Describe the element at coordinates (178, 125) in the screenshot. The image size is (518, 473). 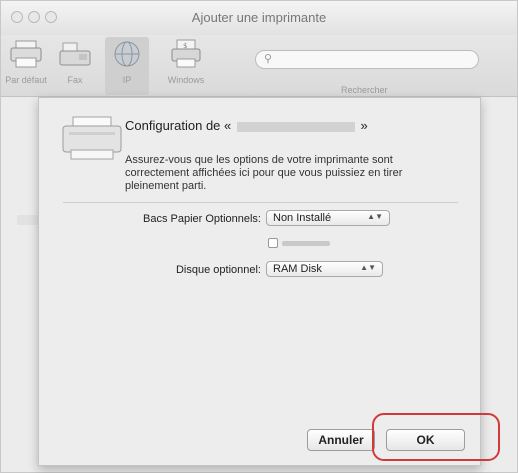
I see `configuration-title-prefix: Configuration de «` at that location.